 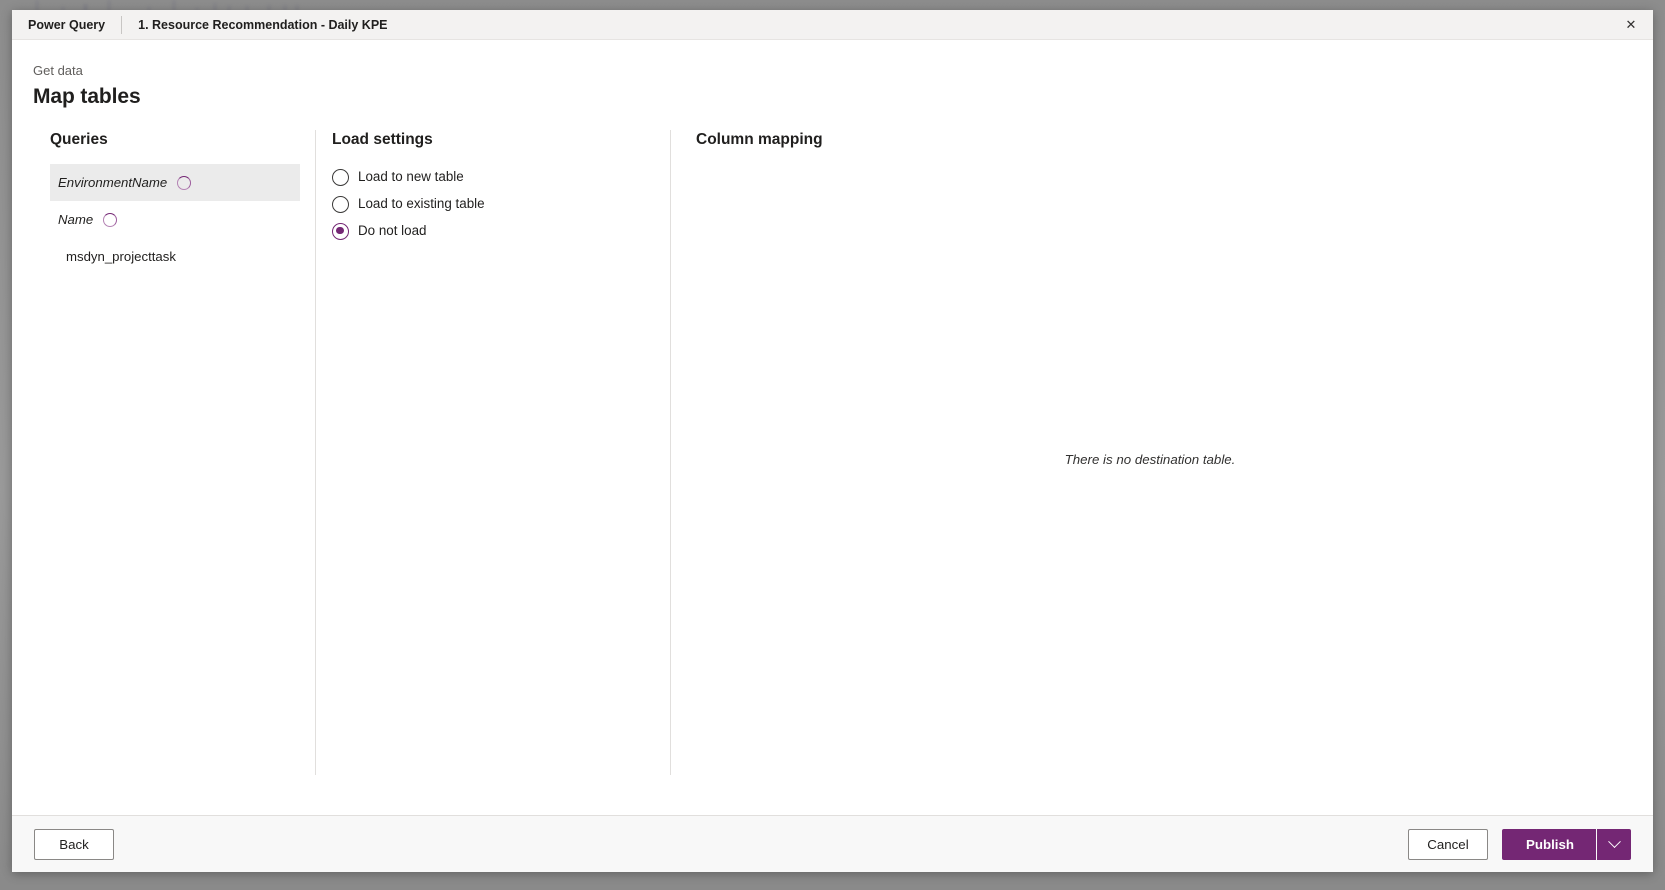 I want to click on query-item-label: EnvironmentName, so click(x=113, y=182).